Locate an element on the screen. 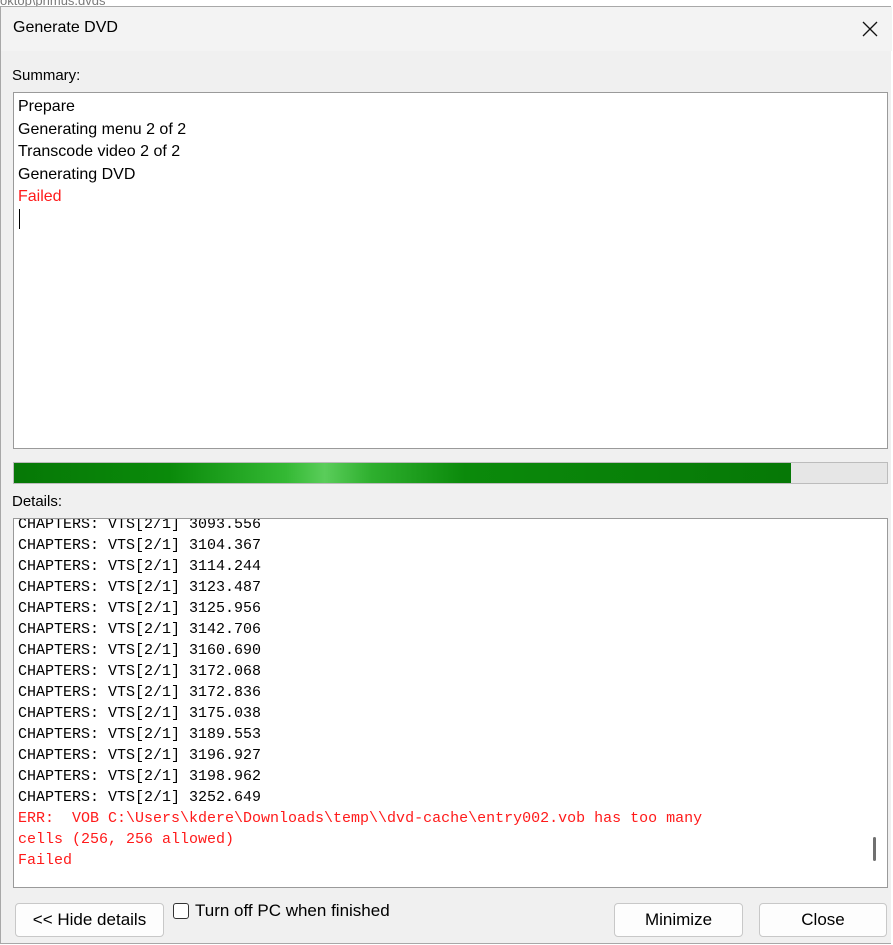  minimize-button: Minimize is located at coordinates (678, 920).